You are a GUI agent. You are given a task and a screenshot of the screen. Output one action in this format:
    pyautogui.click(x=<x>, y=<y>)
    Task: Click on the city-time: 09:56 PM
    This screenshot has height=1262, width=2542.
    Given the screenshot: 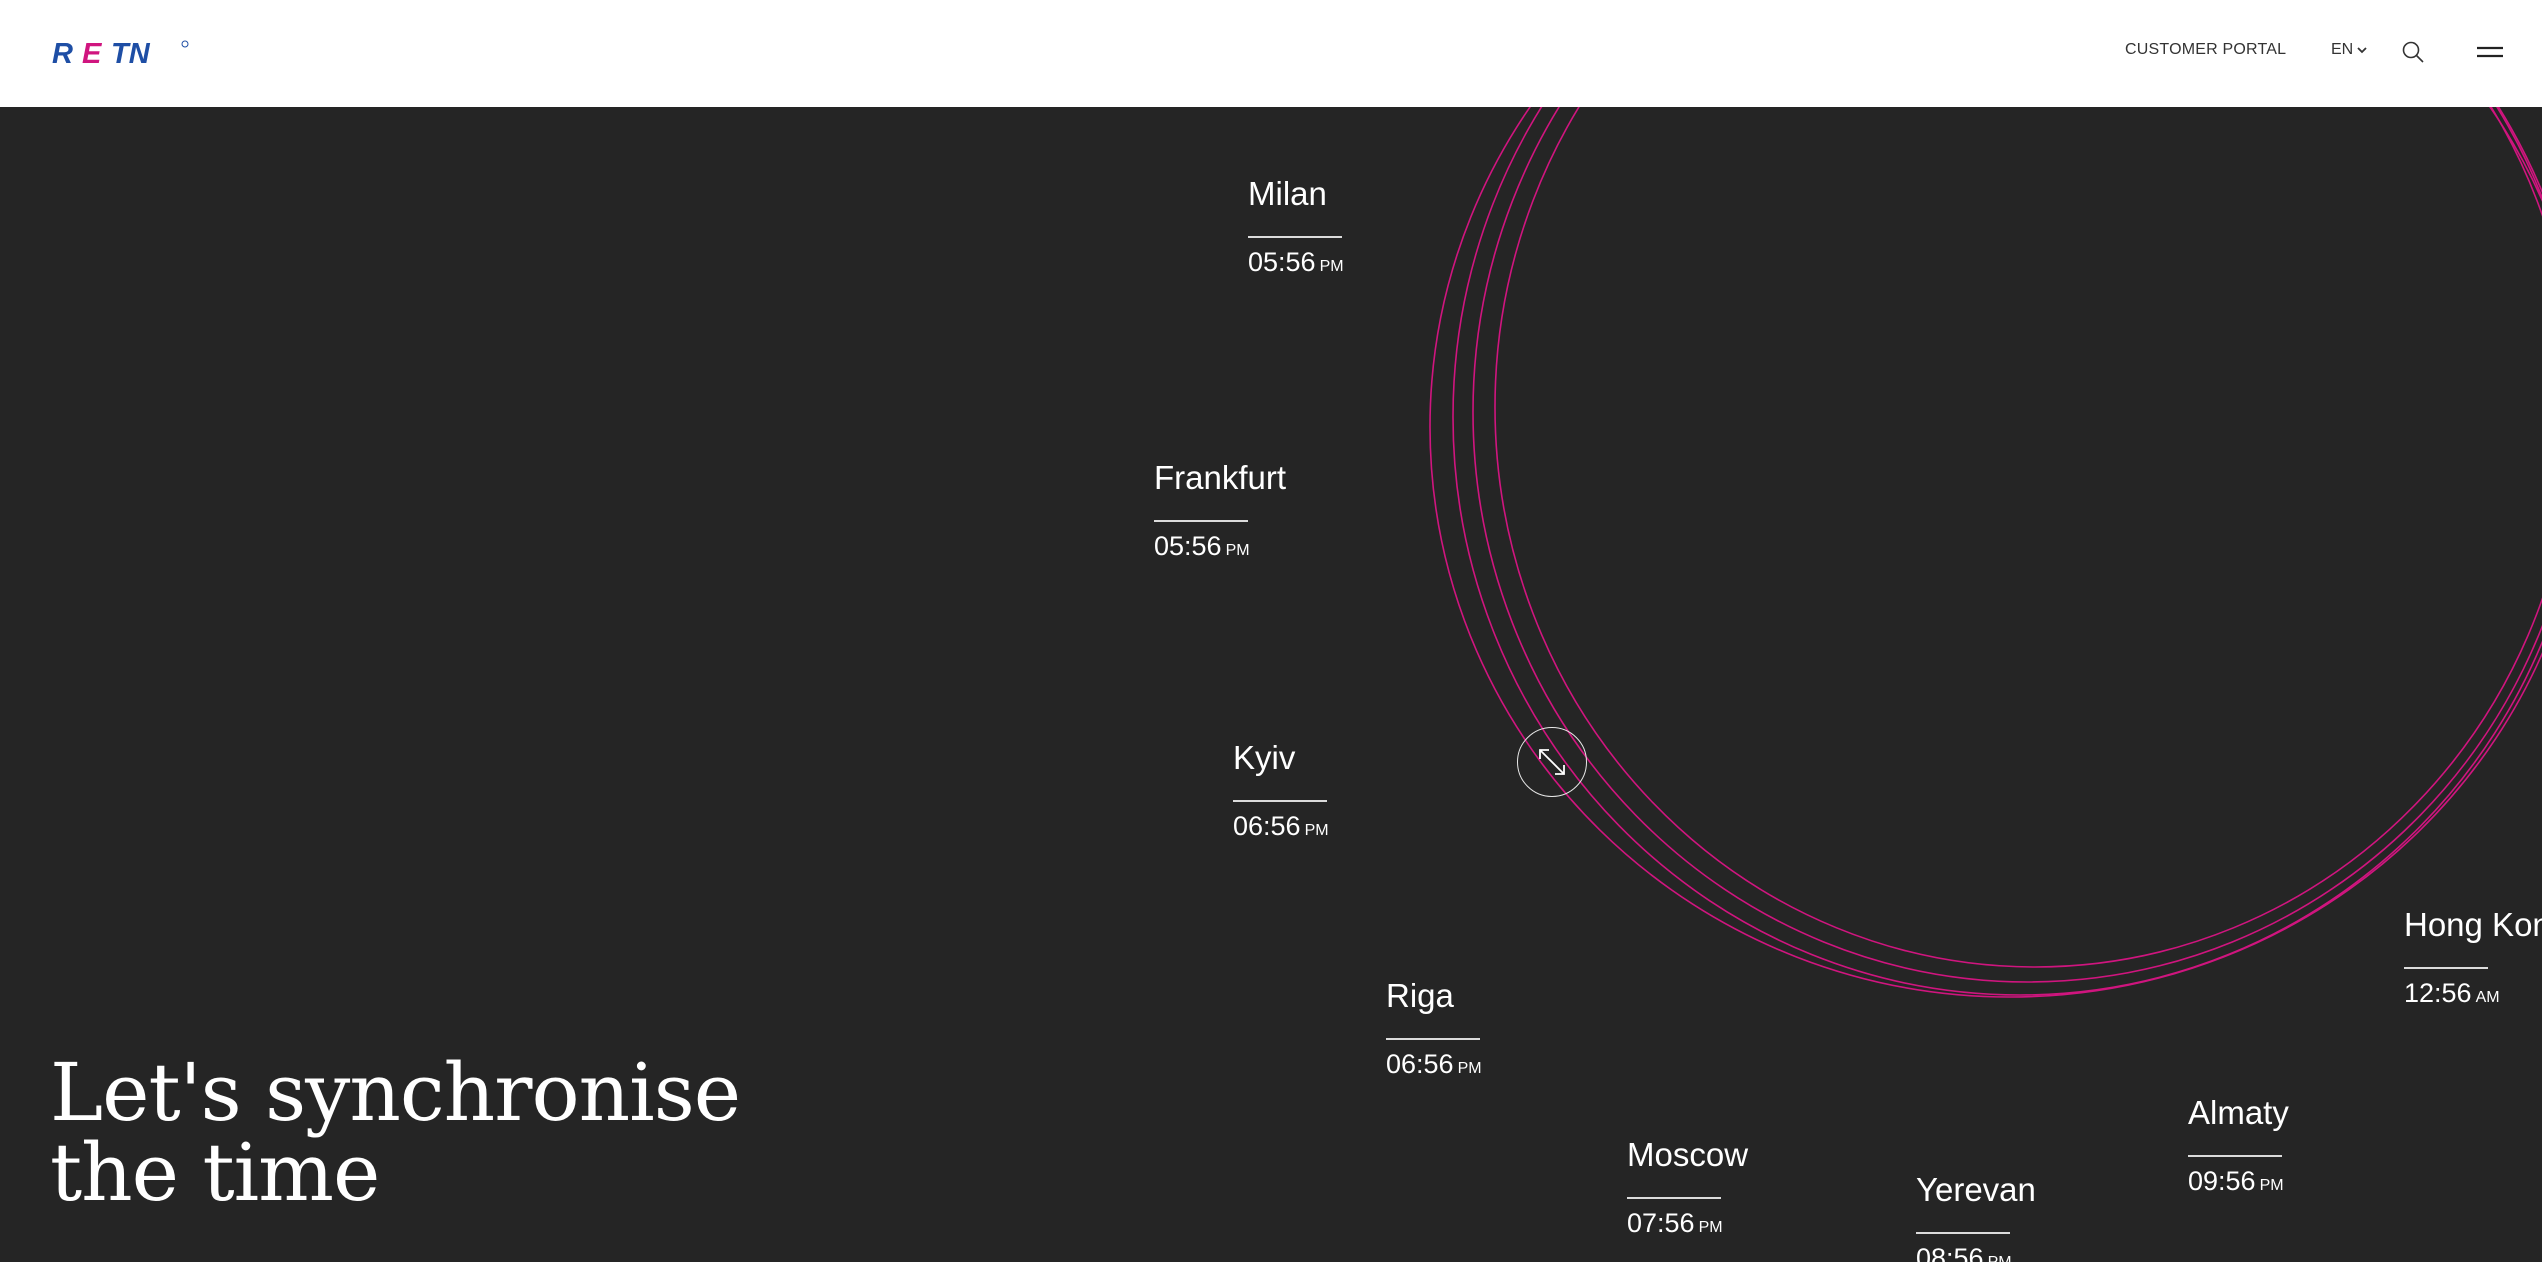 What is the action you would take?
    pyautogui.click(x=2236, y=1181)
    